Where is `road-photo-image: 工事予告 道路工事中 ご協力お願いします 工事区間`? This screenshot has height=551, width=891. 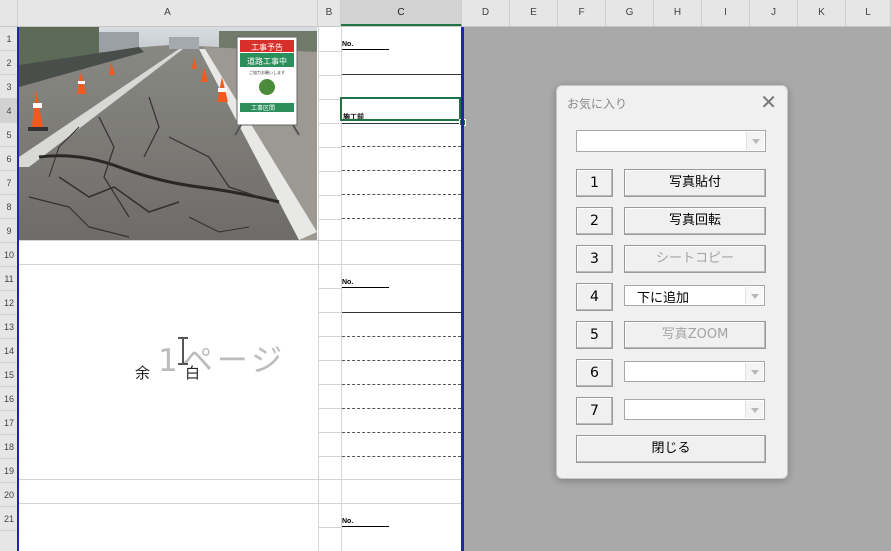
road-photo-image: 工事予告 道路工事中 ご協力お願いします 工事区間 is located at coordinates (168, 133).